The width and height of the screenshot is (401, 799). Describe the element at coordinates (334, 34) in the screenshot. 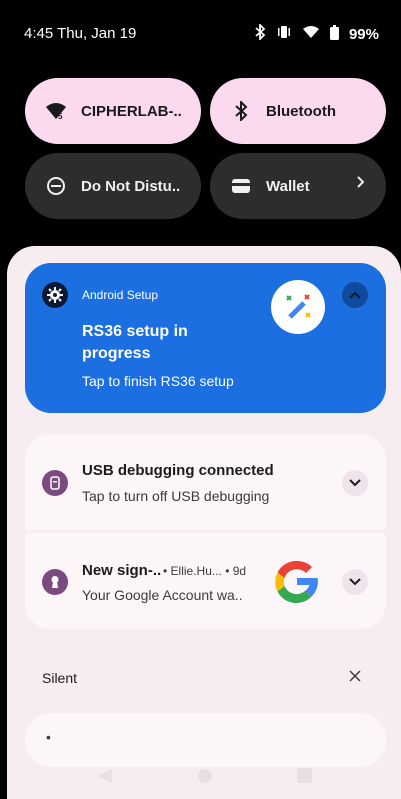

I see `battery-icon` at that location.